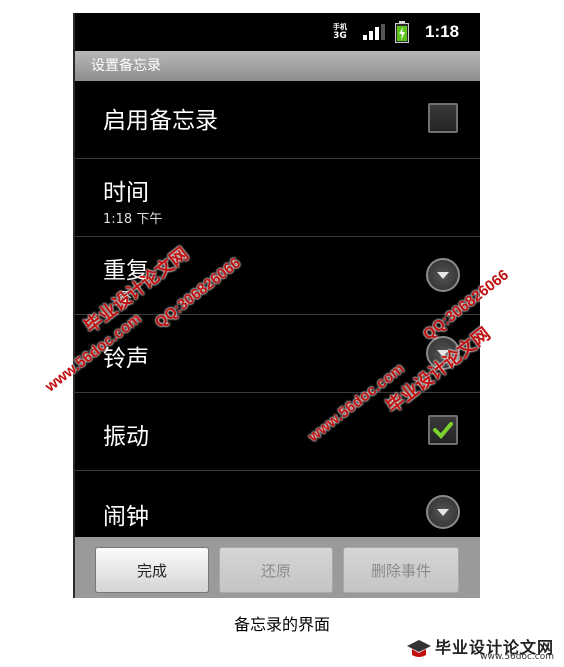  What do you see at coordinates (160, 121) in the screenshot?
I see `pref-title: 启用备忘录` at bounding box center [160, 121].